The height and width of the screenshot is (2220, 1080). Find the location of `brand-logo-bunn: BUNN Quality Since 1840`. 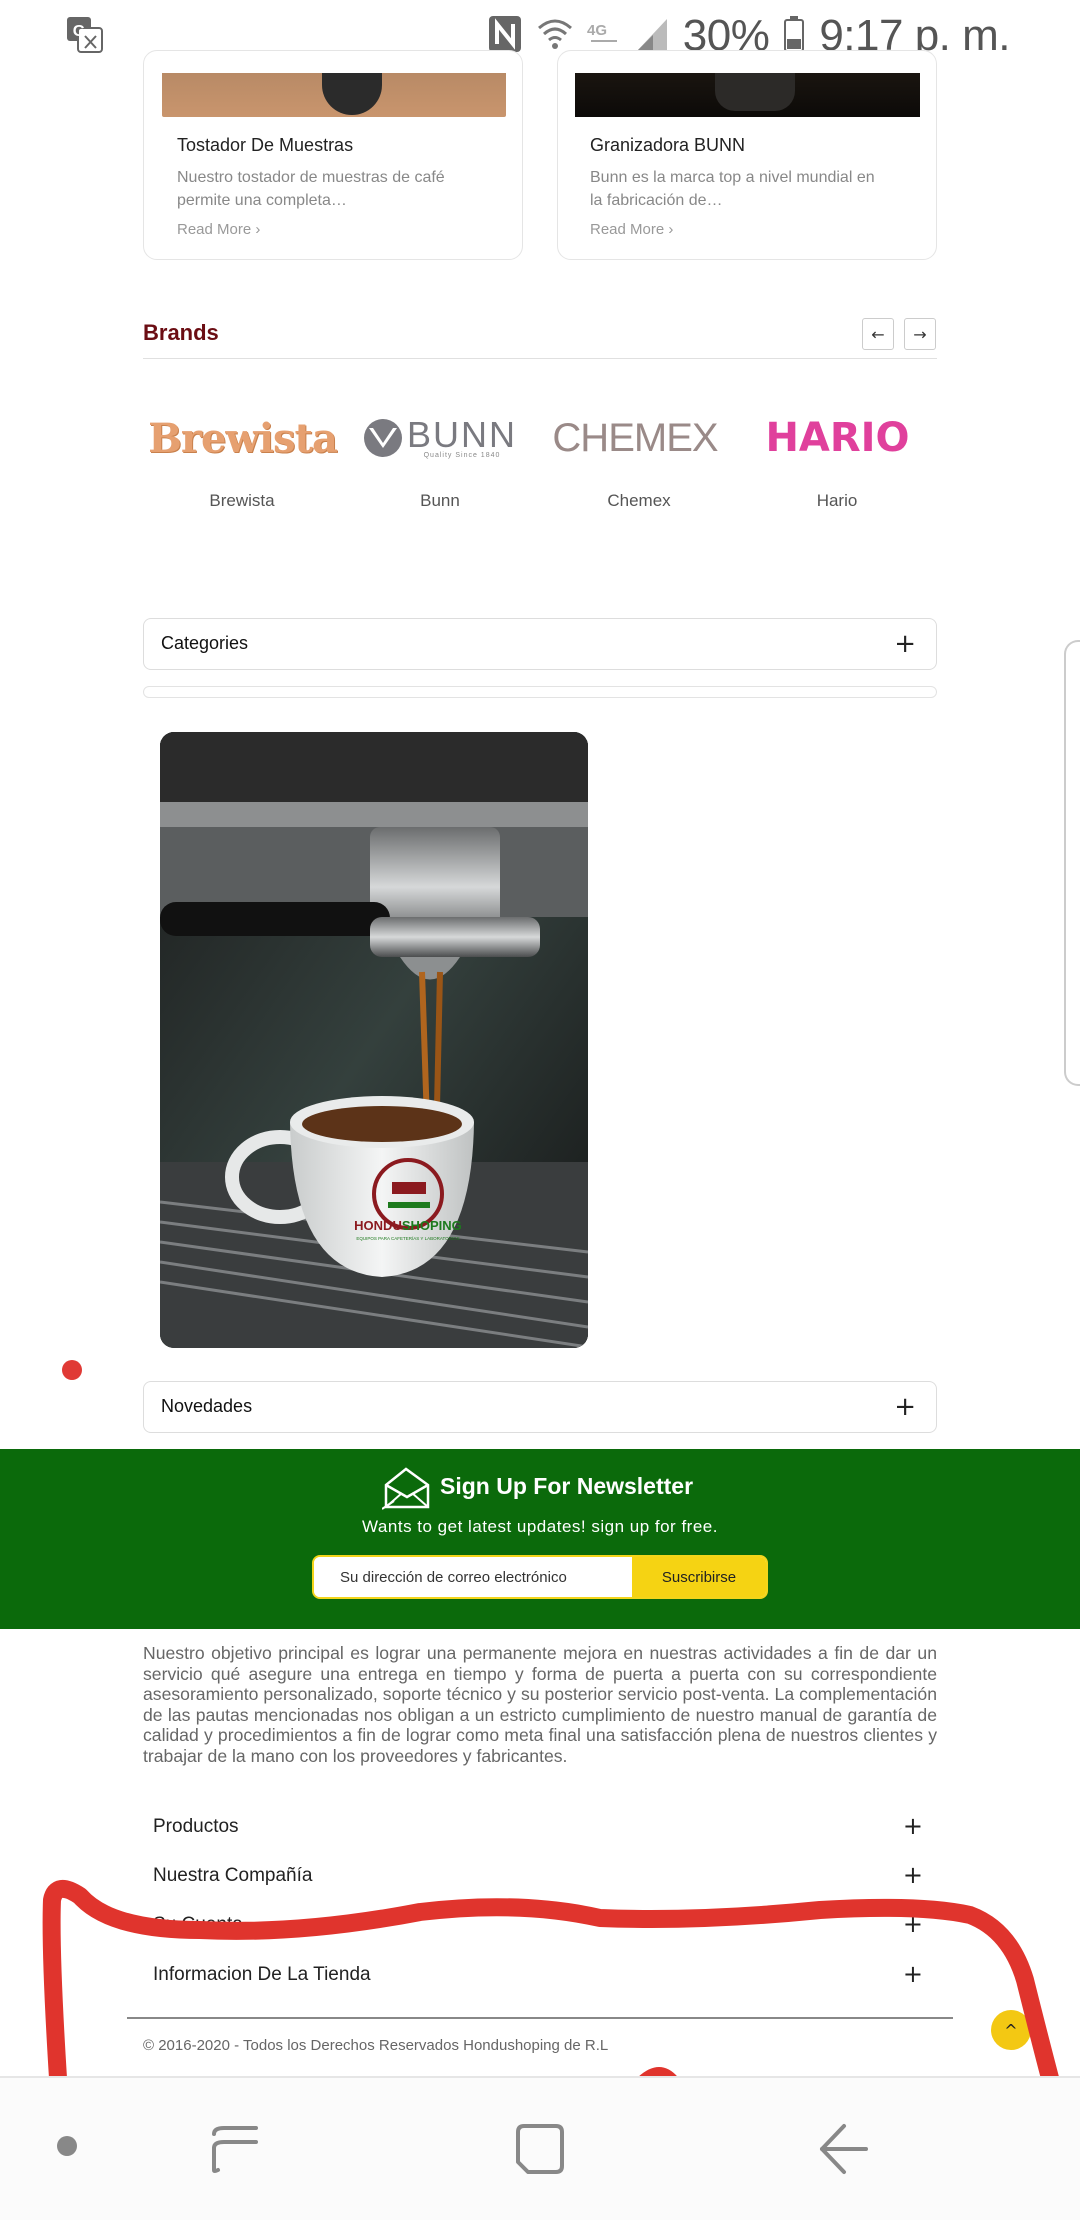

brand-logo-bunn: BUNN Quality Since 1840 is located at coordinates (440, 438).